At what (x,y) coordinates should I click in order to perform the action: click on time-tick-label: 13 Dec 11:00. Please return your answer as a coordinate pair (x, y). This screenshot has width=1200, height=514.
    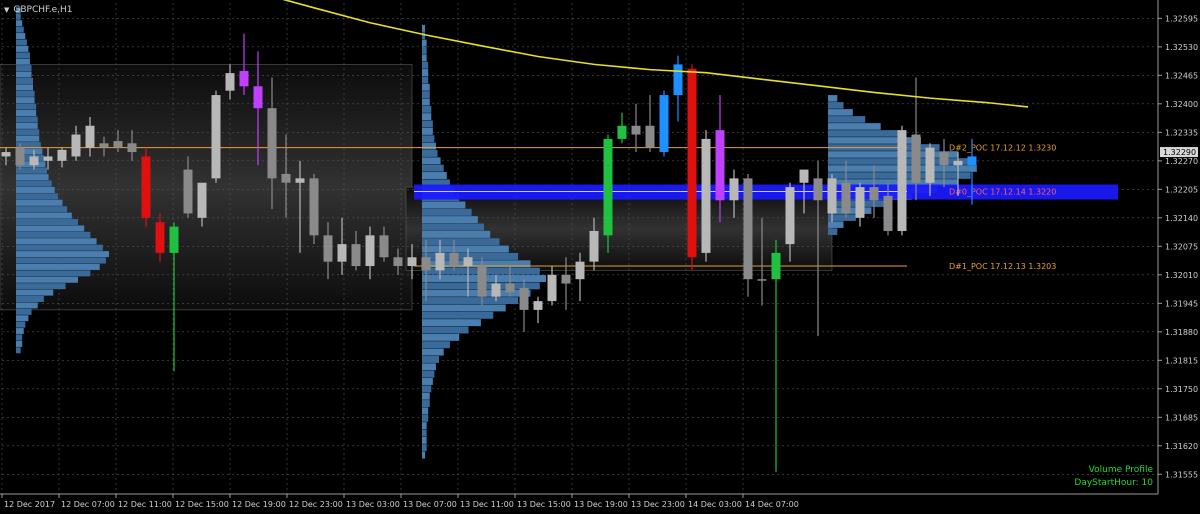
    Looking at the image, I should click on (487, 504).